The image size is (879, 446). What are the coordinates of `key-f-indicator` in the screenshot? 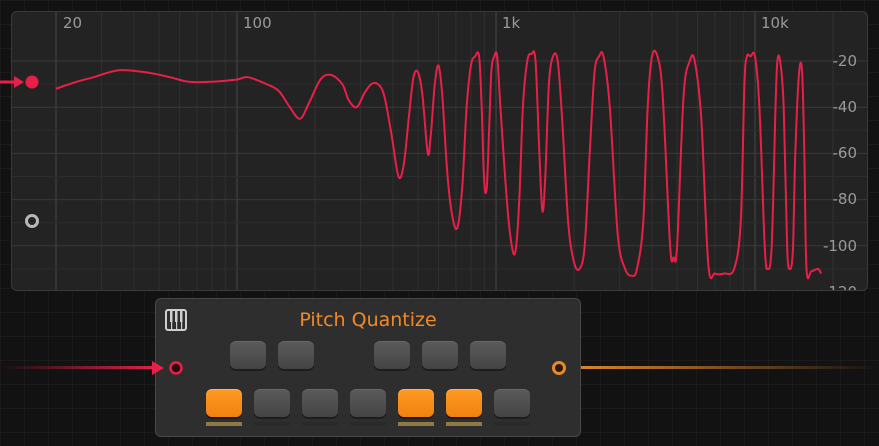 It's located at (368, 424).